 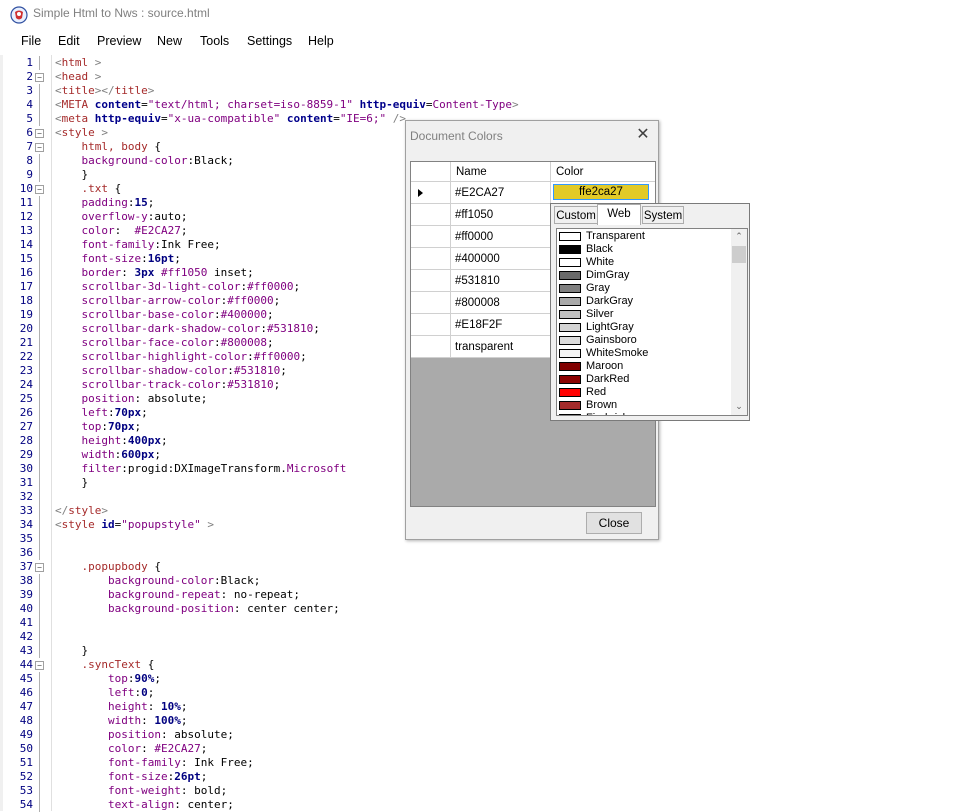 I want to click on line-number: 5, so click(x=29, y=118).